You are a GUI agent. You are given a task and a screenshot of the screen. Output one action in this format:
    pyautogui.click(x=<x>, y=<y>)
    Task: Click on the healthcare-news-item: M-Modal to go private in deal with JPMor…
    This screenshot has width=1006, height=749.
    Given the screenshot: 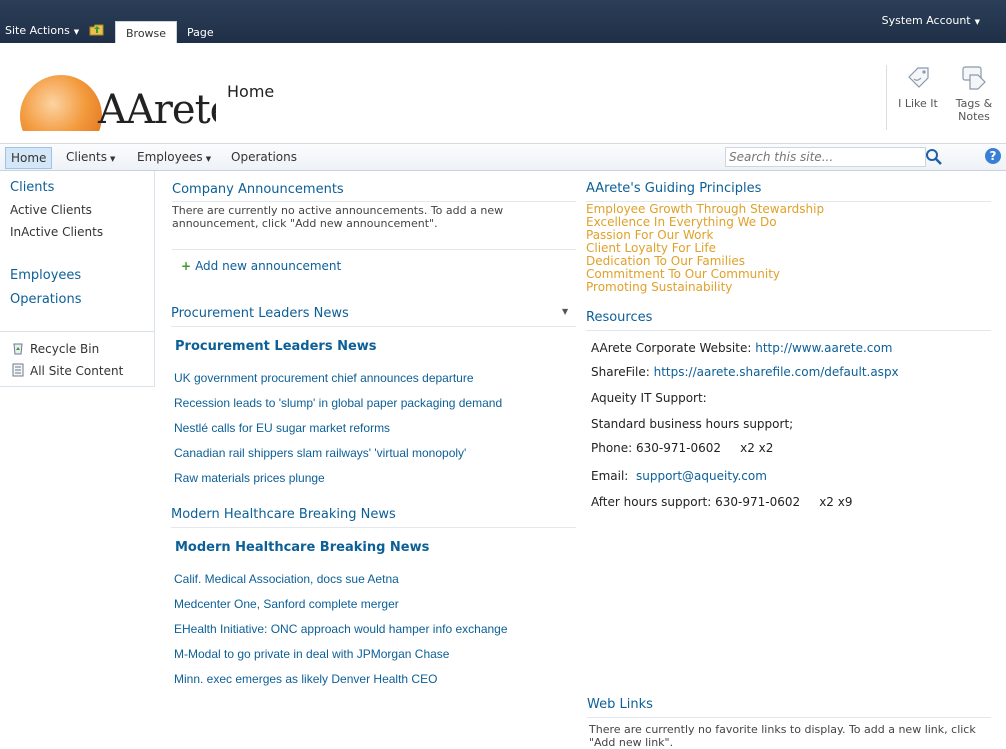 What is the action you would take?
    pyautogui.click(x=311, y=654)
    